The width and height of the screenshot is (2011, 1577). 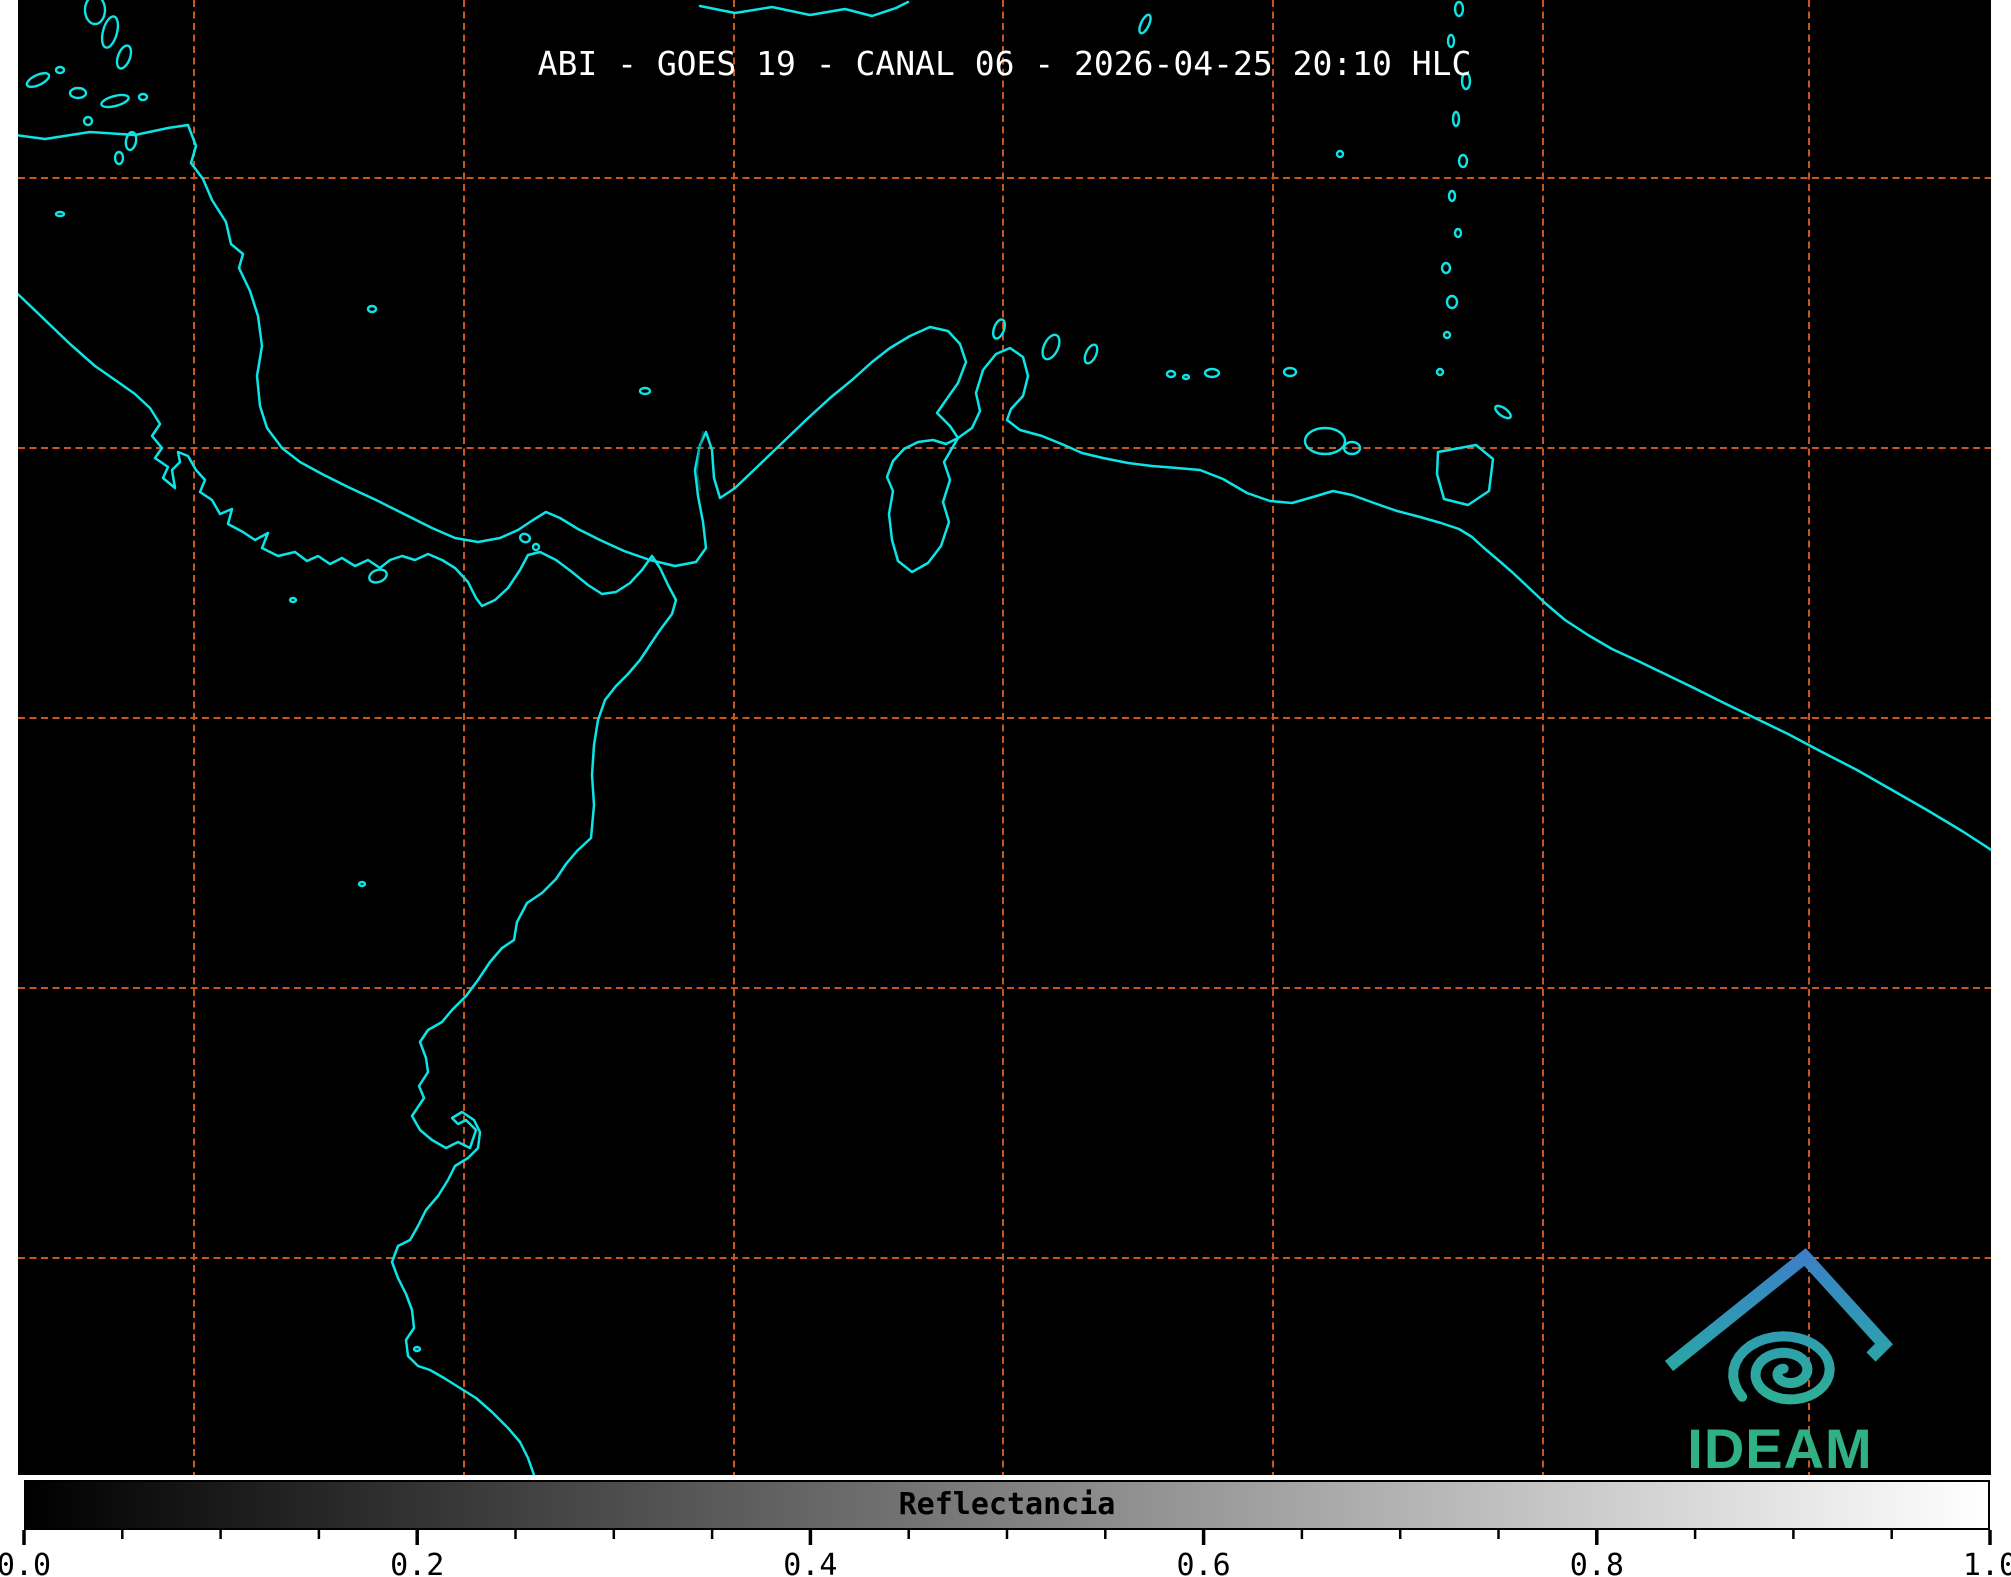 What do you see at coordinates (1986, 1562) in the screenshot?
I see `colorbar-tick-label: 1.0` at bounding box center [1986, 1562].